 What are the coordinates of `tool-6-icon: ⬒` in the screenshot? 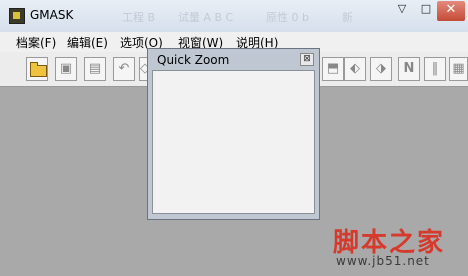 It's located at (333, 68).